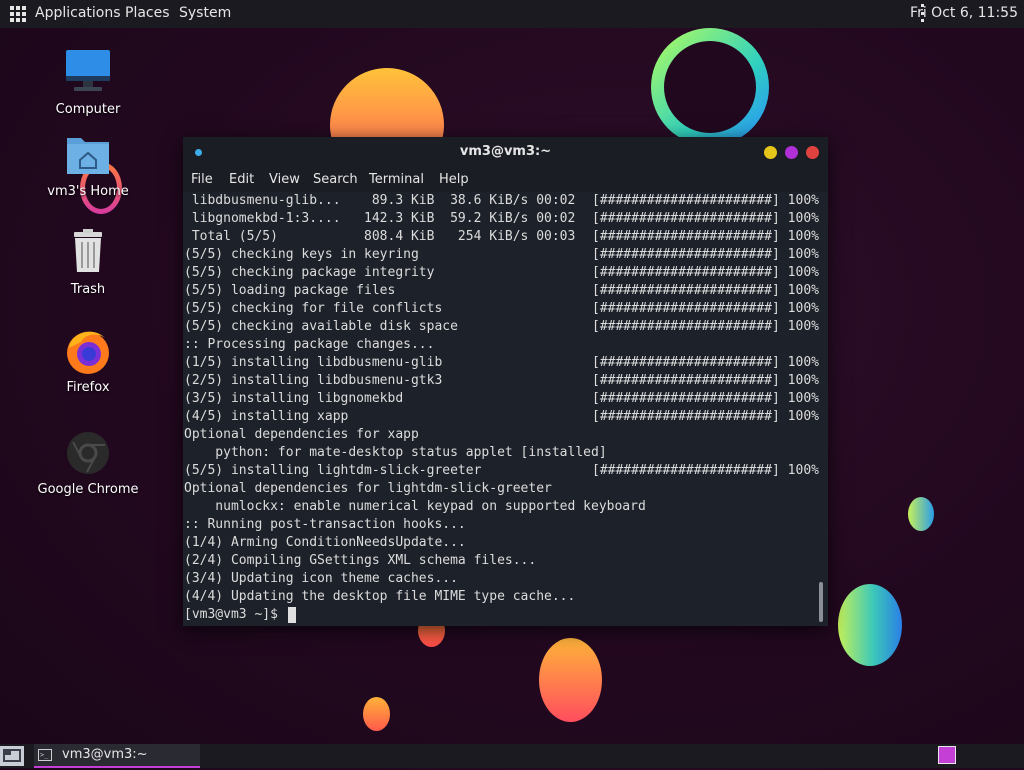  Describe the element at coordinates (396, 179) in the screenshot. I see `menu-terminal: Terminal` at that location.